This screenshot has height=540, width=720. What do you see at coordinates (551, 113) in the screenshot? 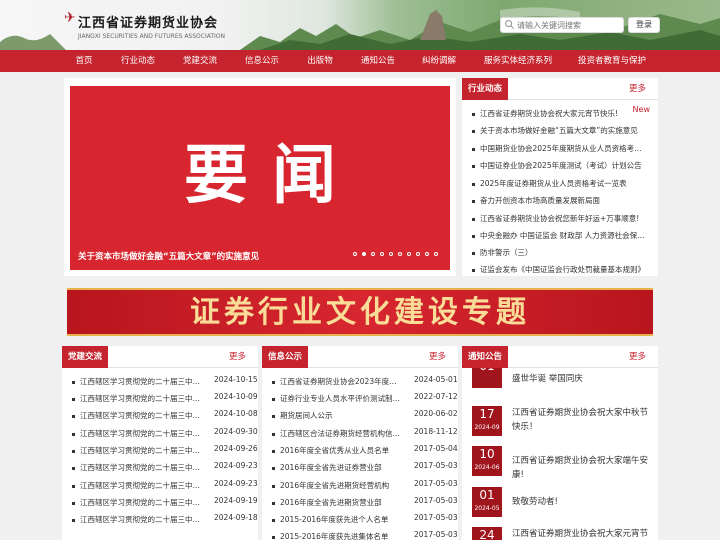
I see `list-item: 江西省证券期货业协会祝大家元宵节快乐!` at bounding box center [551, 113].